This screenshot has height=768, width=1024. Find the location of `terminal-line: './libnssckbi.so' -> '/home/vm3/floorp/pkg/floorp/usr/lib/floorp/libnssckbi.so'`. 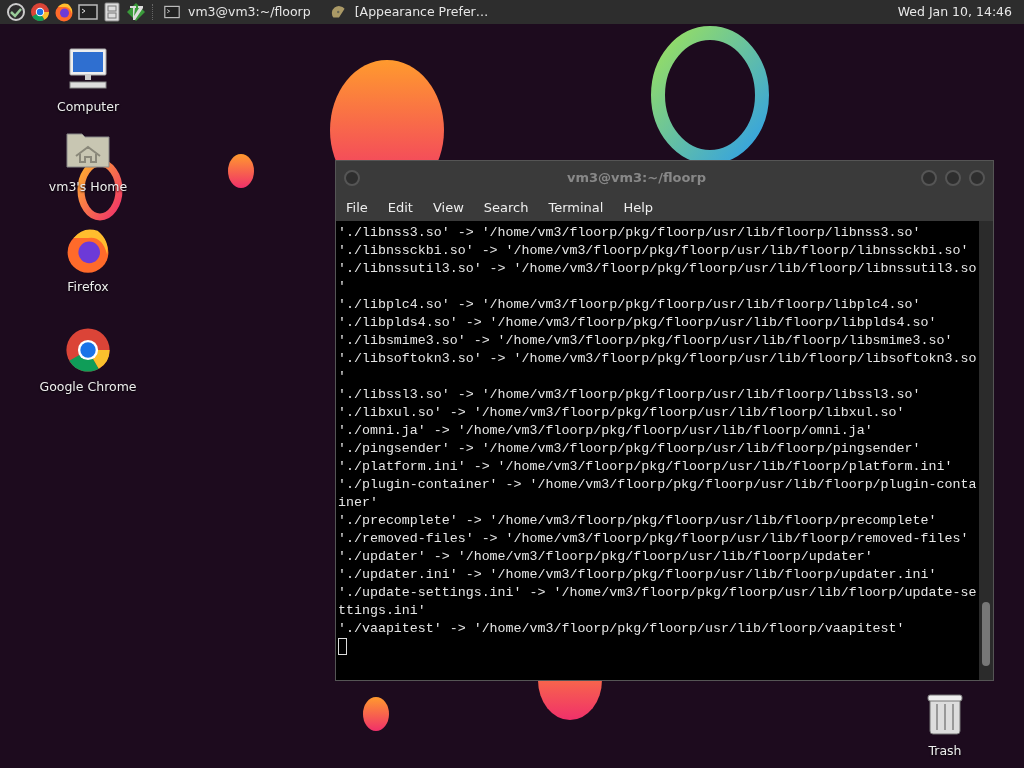

terminal-line: './libnssckbi.so' -> '/home/vm3/floorp/pkg/floorp/usr/lib/floorp/libnssckbi.so' is located at coordinates (653, 251).